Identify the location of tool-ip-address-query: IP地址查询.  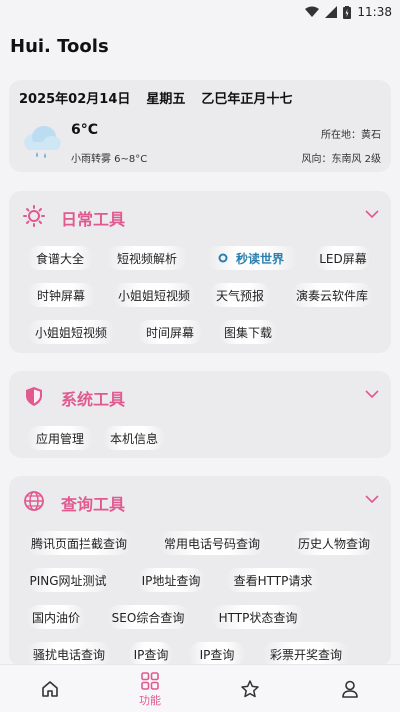
(171, 580).